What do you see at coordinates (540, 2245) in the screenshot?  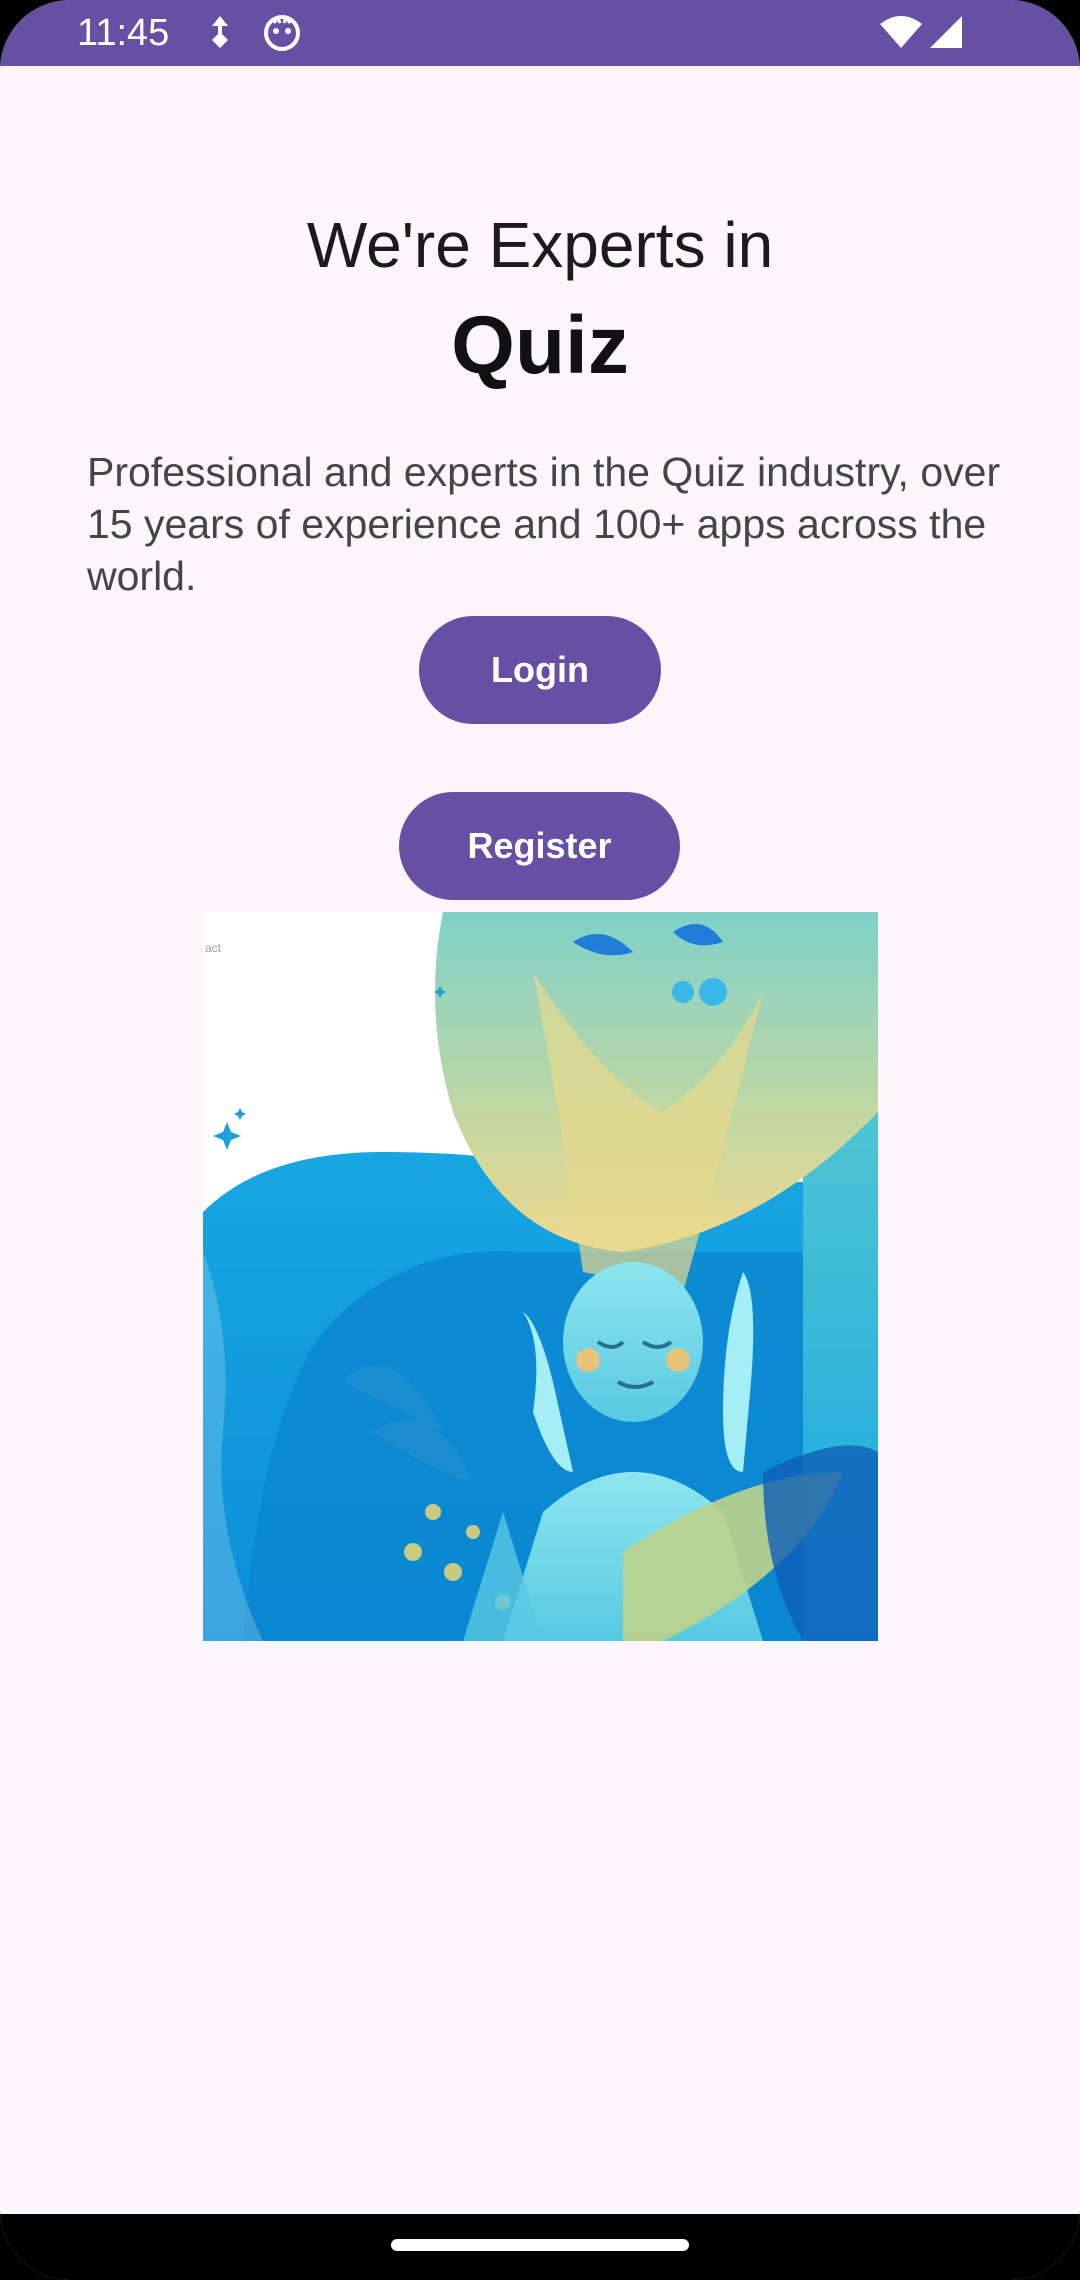 I see `home-indicator` at bounding box center [540, 2245].